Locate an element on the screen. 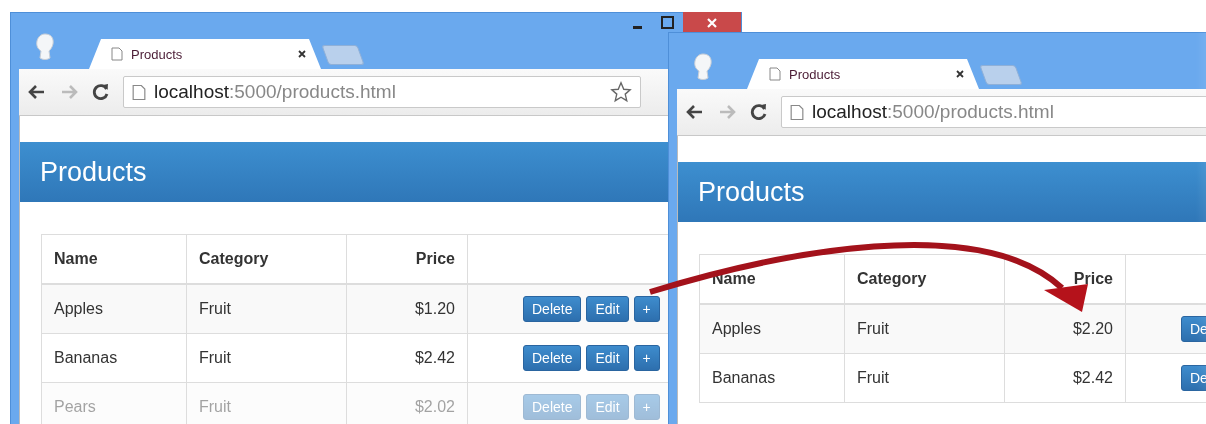 This screenshot has width=1206, height=424. table-cell: $2.20 is located at coordinates (1065, 329).